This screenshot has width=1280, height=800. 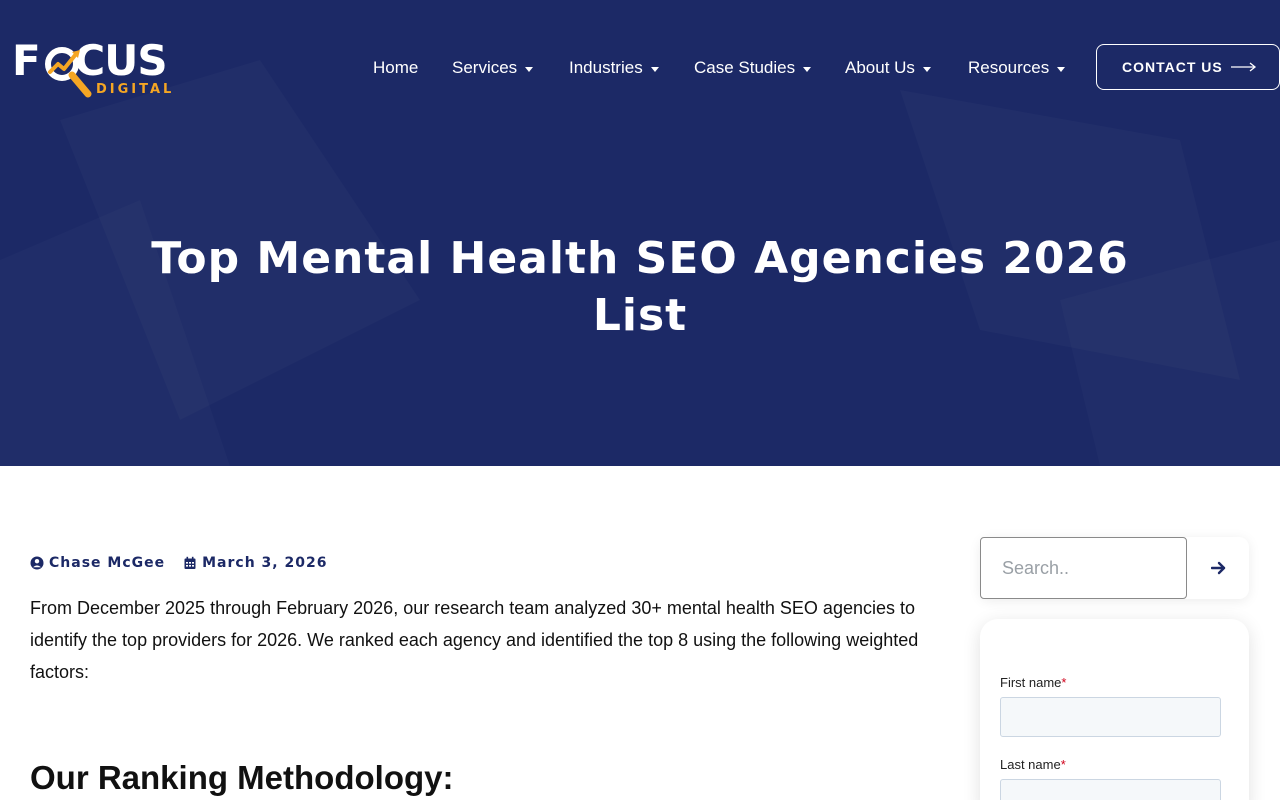 I want to click on nav-case-studies-label: Case Studies, so click(x=745, y=67).